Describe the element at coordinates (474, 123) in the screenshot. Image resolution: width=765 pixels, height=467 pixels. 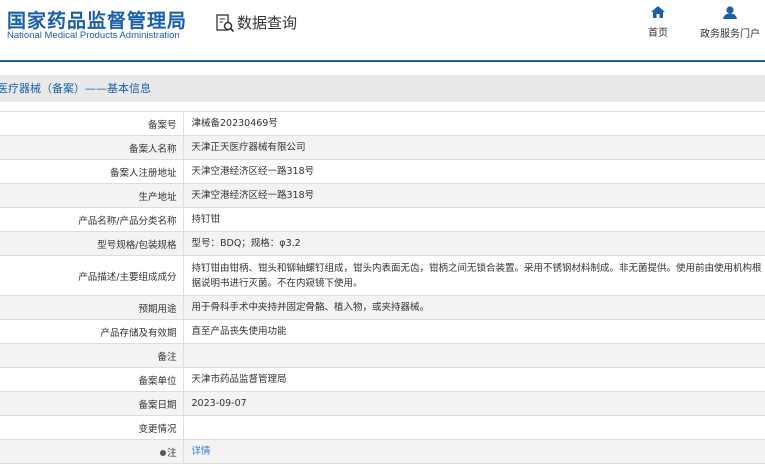
I see `row-value: 津械备20230469号` at that location.